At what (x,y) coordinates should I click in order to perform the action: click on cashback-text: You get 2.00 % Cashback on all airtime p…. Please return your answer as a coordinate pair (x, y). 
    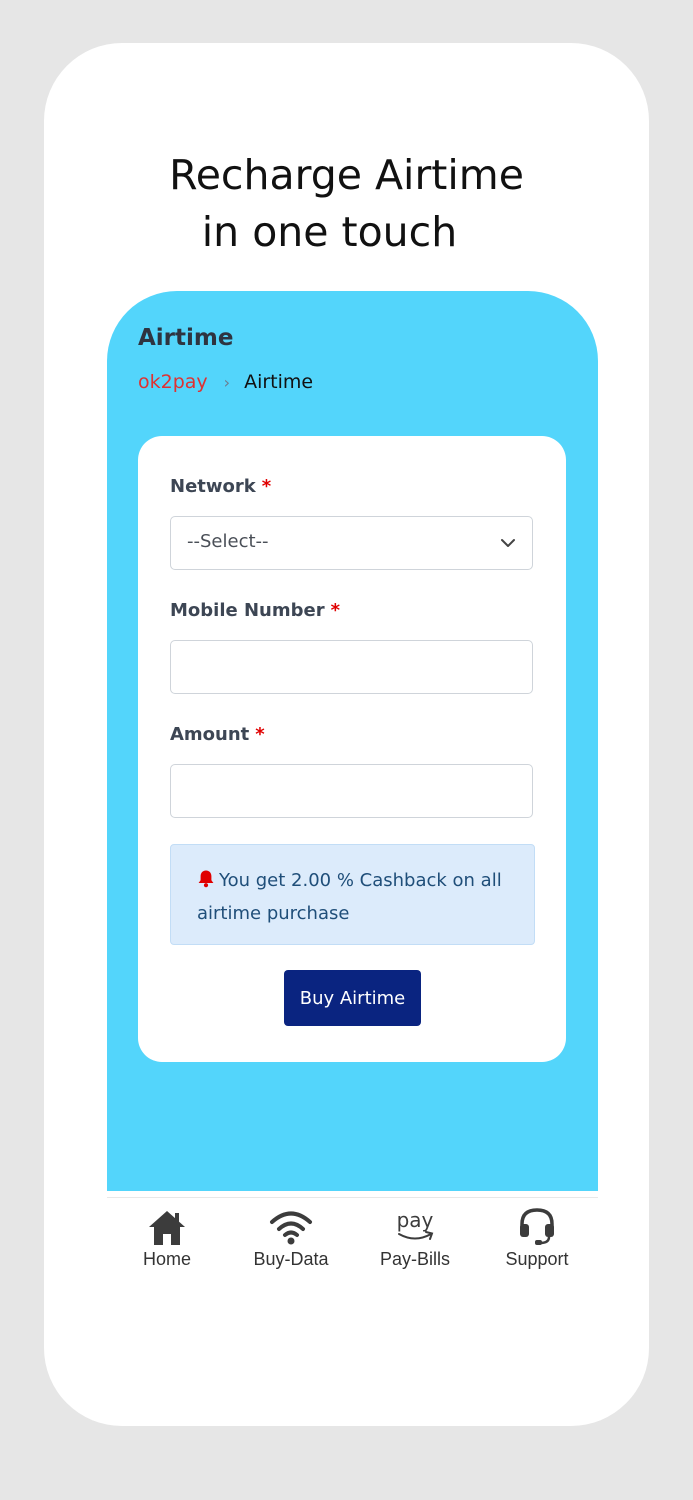
    Looking at the image, I should click on (349, 897).